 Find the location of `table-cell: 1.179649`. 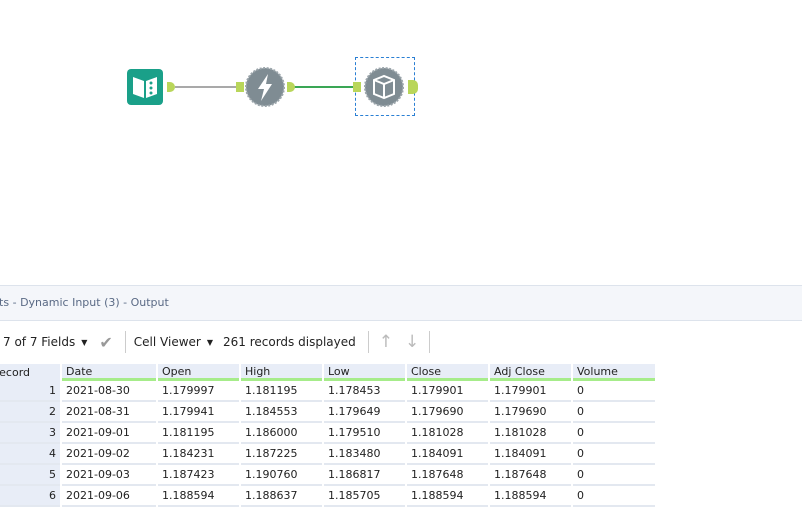

table-cell: 1.179649 is located at coordinates (364, 412).